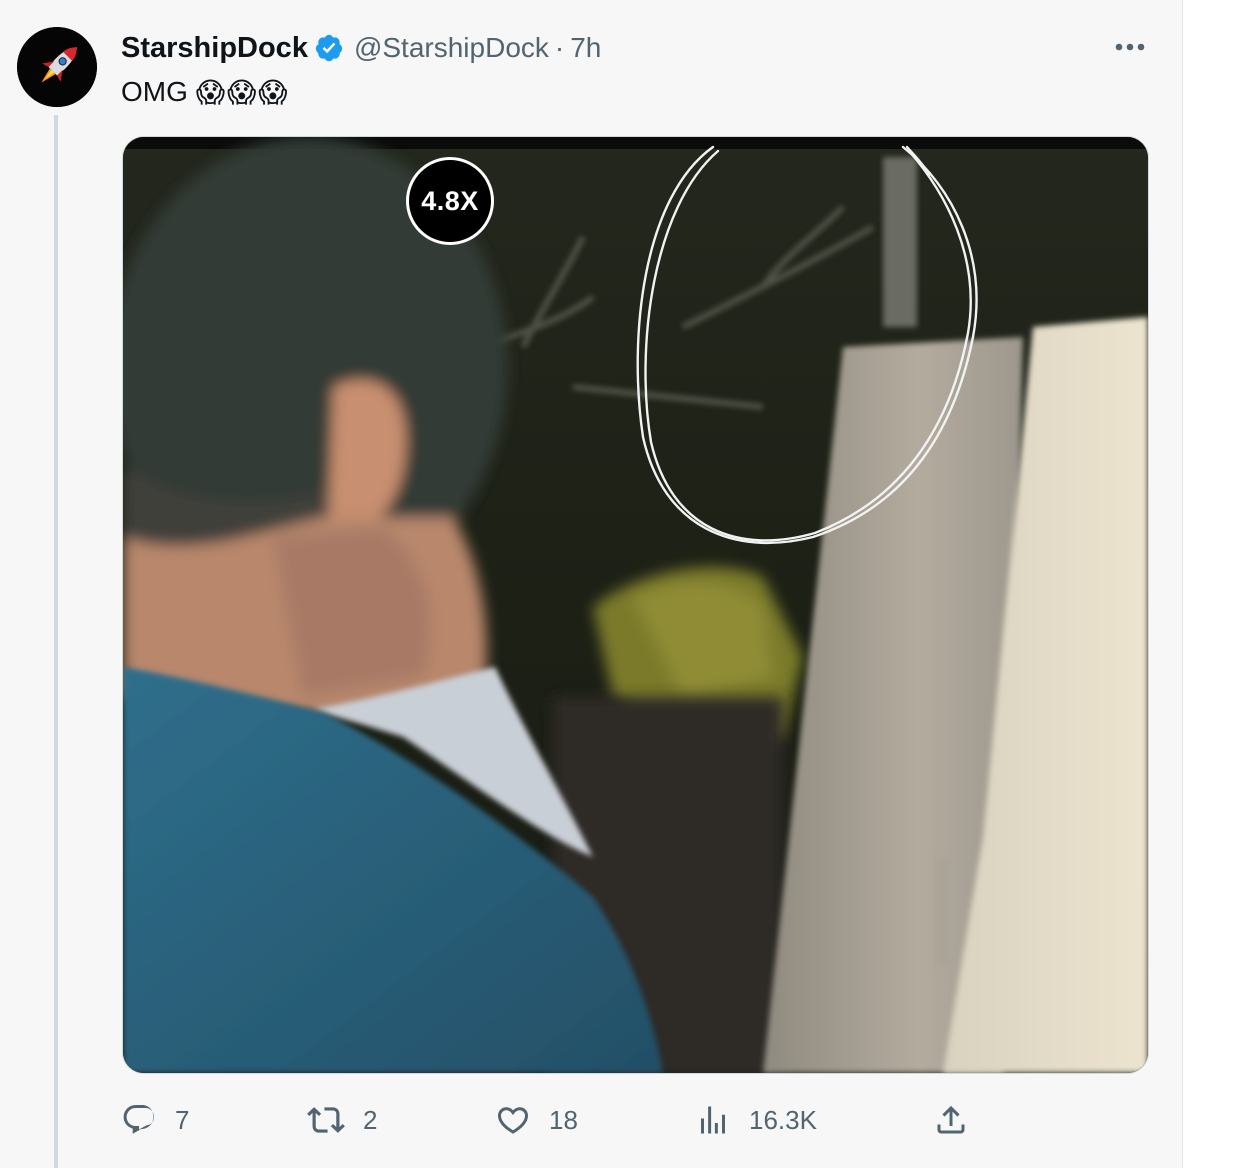 The image size is (1234, 1168). What do you see at coordinates (56, 641) in the screenshot?
I see `thread-line` at bounding box center [56, 641].